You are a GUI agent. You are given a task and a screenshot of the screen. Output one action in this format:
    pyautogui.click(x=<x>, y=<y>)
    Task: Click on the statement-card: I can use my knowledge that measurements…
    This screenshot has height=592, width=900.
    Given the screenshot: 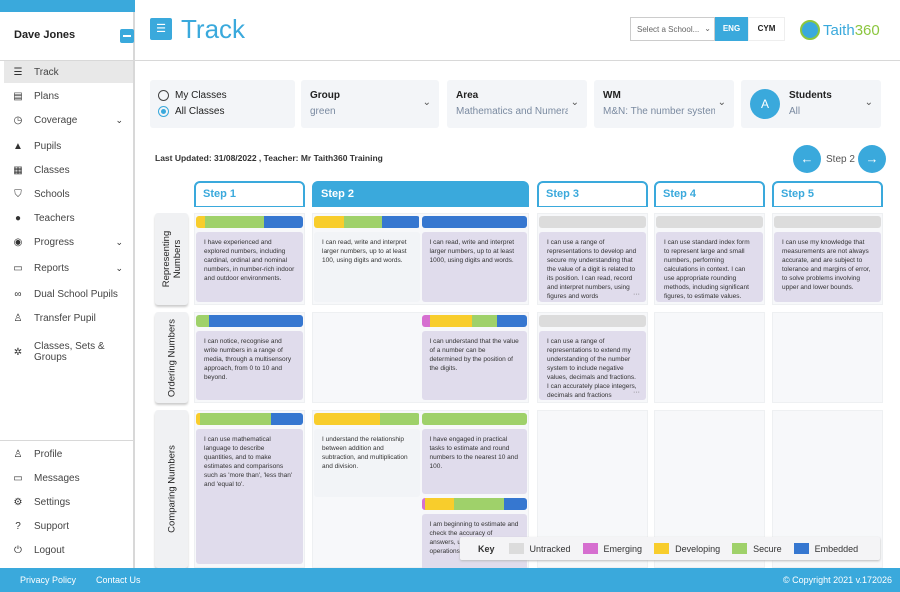 What is the action you would take?
    pyautogui.click(x=827, y=267)
    